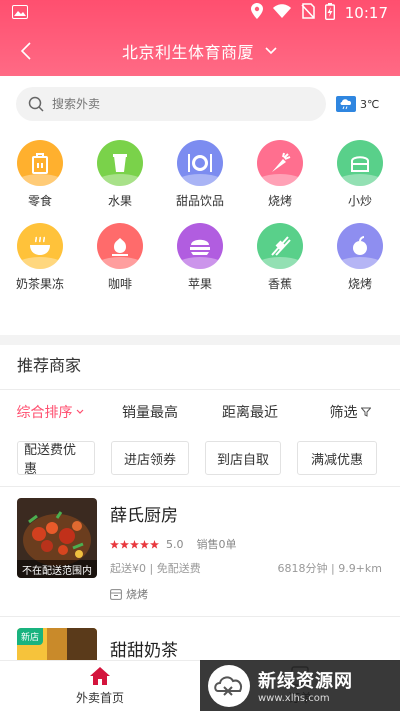 This screenshot has width=400, height=711. I want to click on category-label: 香蕉, so click(279, 284).